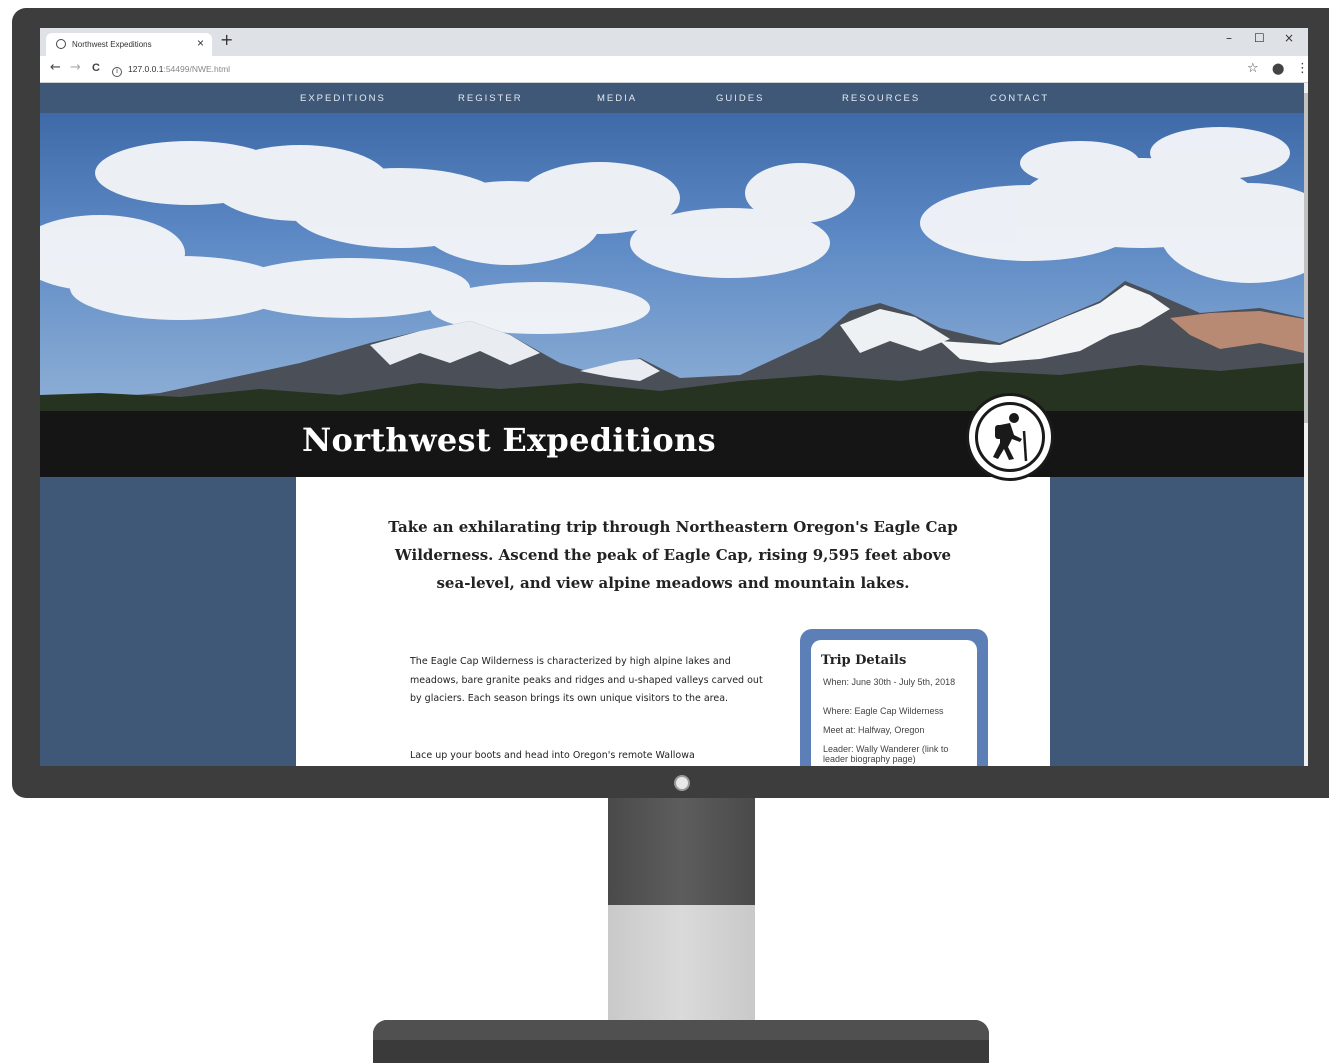 The height and width of the screenshot is (1063, 1329). What do you see at coordinates (1289, 38) in the screenshot?
I see `close-window-button: ×` at bounding box center [1289, 38].